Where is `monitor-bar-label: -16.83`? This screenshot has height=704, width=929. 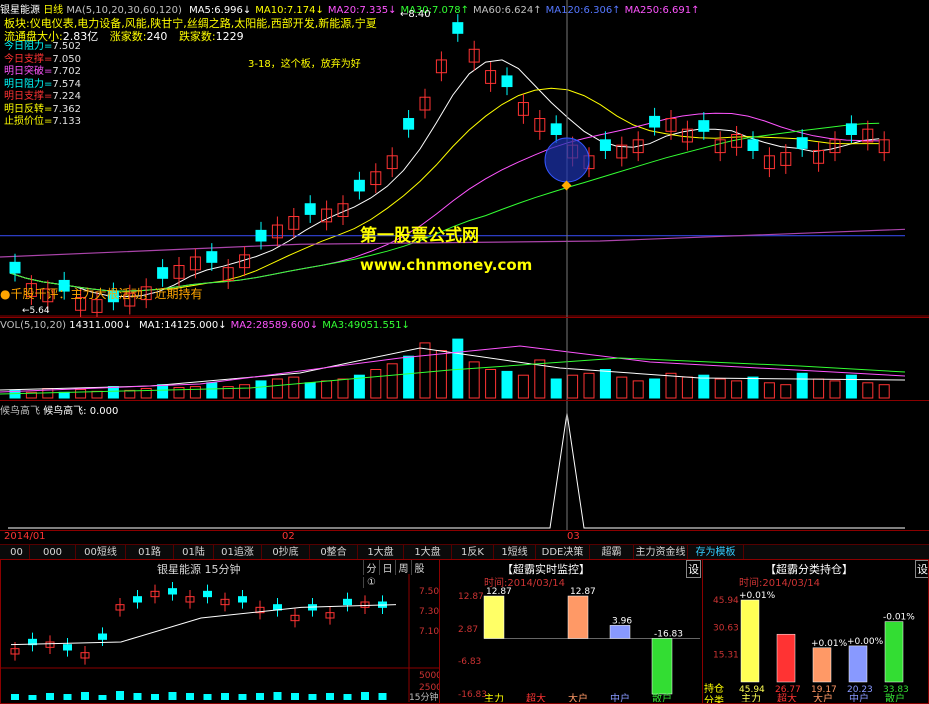
monitor-bar-label: -16.83 is located at coordinates (668, 634).